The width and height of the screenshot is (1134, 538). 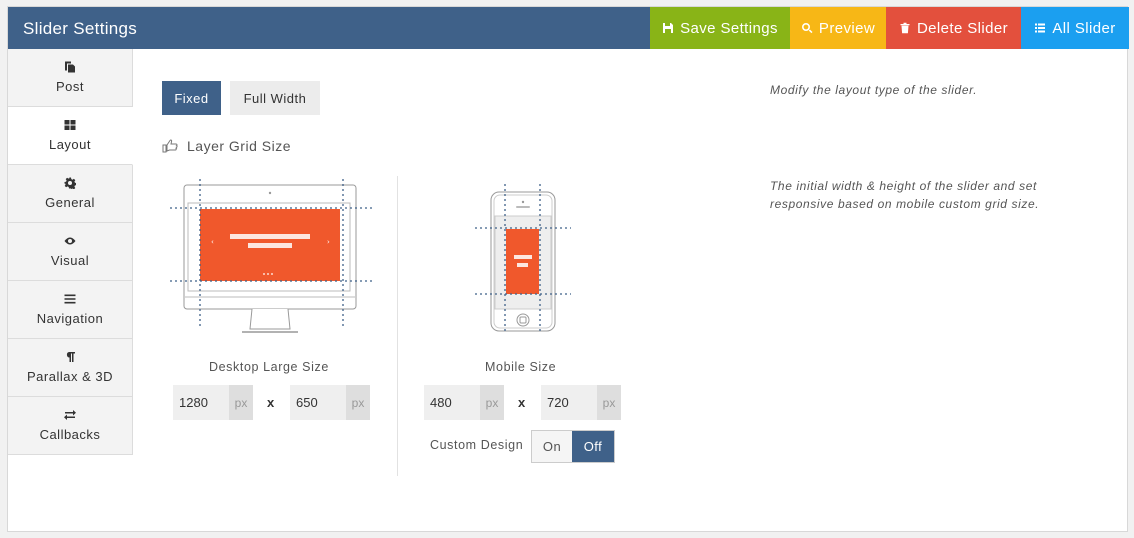 I want to click on desktop-height-unit: px, so click(x=358, y=402).